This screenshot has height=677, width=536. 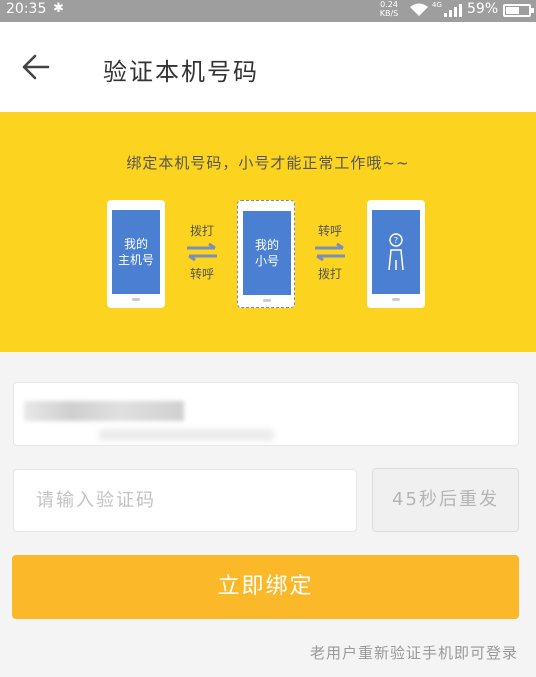 I want to click on transfer-arrows-2: 转呼 拨打, so click(x=330, y=252).